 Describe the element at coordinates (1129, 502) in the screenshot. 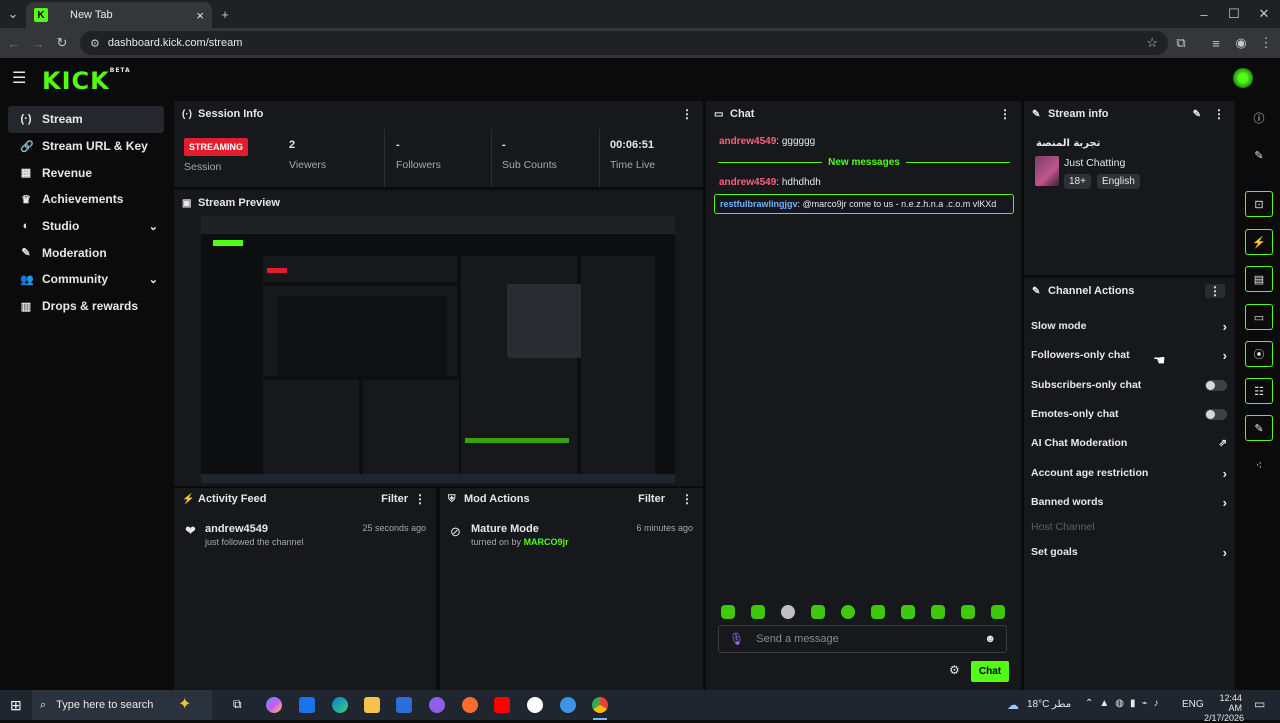

I see `banned-words-row: Banned words ›` at that location.